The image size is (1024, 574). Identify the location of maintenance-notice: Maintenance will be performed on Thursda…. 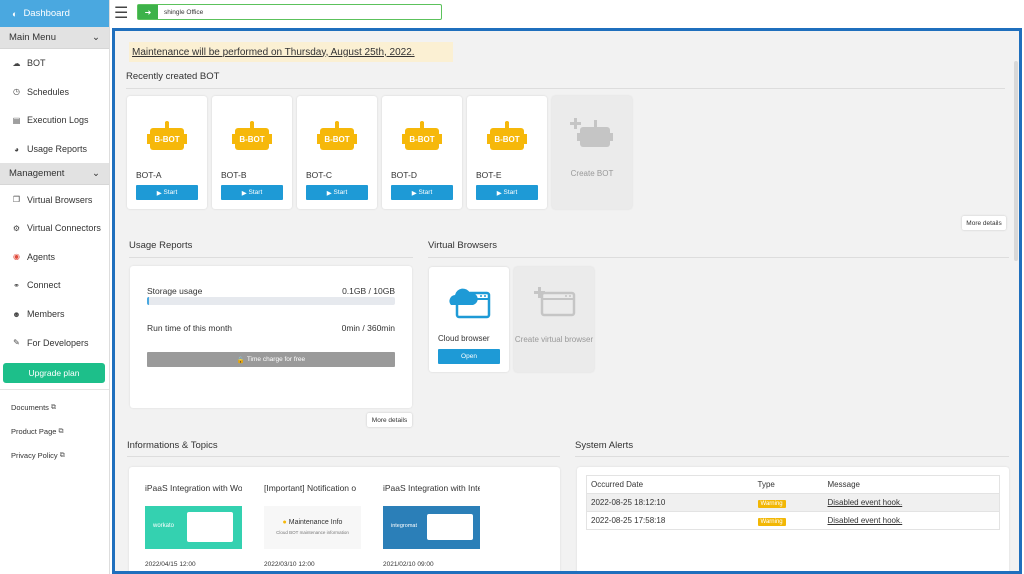
(291, 52).